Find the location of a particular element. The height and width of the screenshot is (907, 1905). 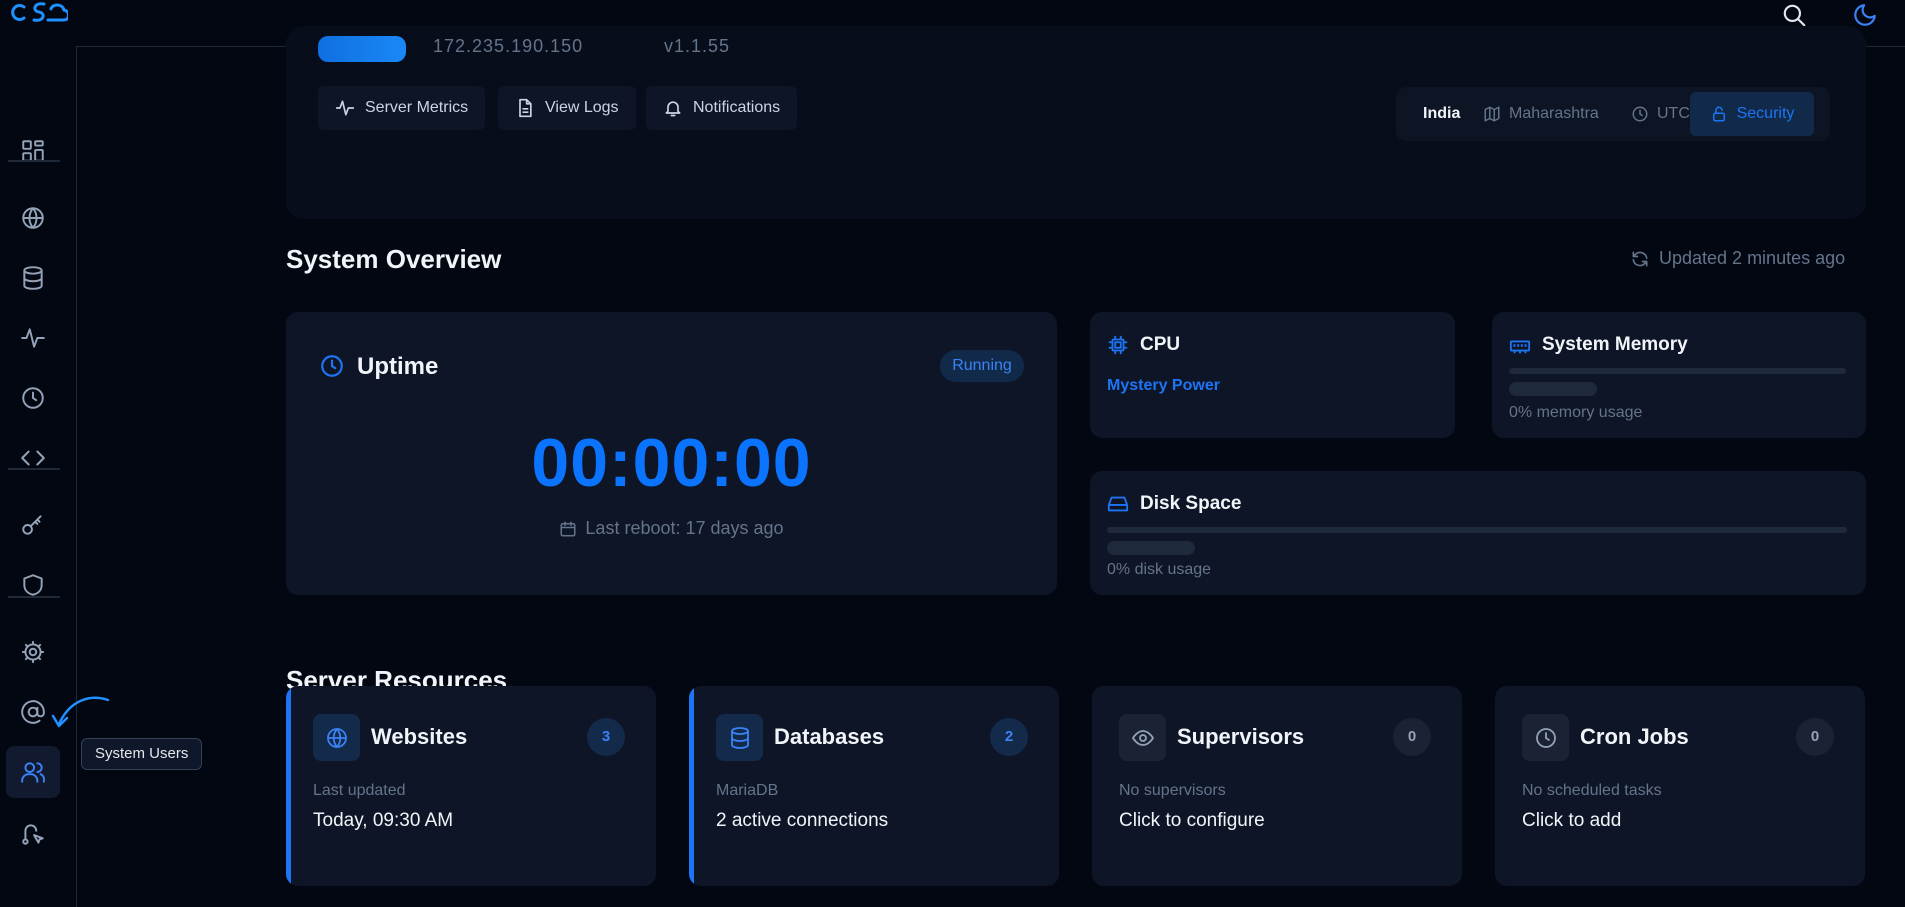

memory-card: System Memory 0% memory usage is located at coordinates (1679, 375).